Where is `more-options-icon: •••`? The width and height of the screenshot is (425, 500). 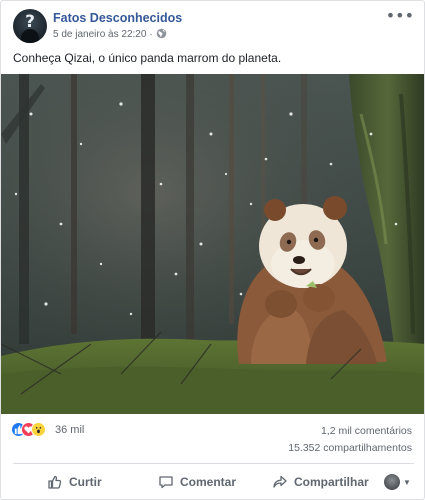
more-options-icon: ••• is located at coordinates (400, 16).